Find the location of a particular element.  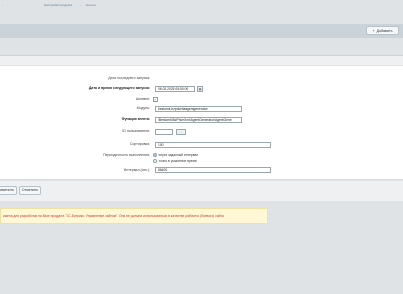

last-run-label: Дата последнего запуска: is located at coordinates (129, 78).